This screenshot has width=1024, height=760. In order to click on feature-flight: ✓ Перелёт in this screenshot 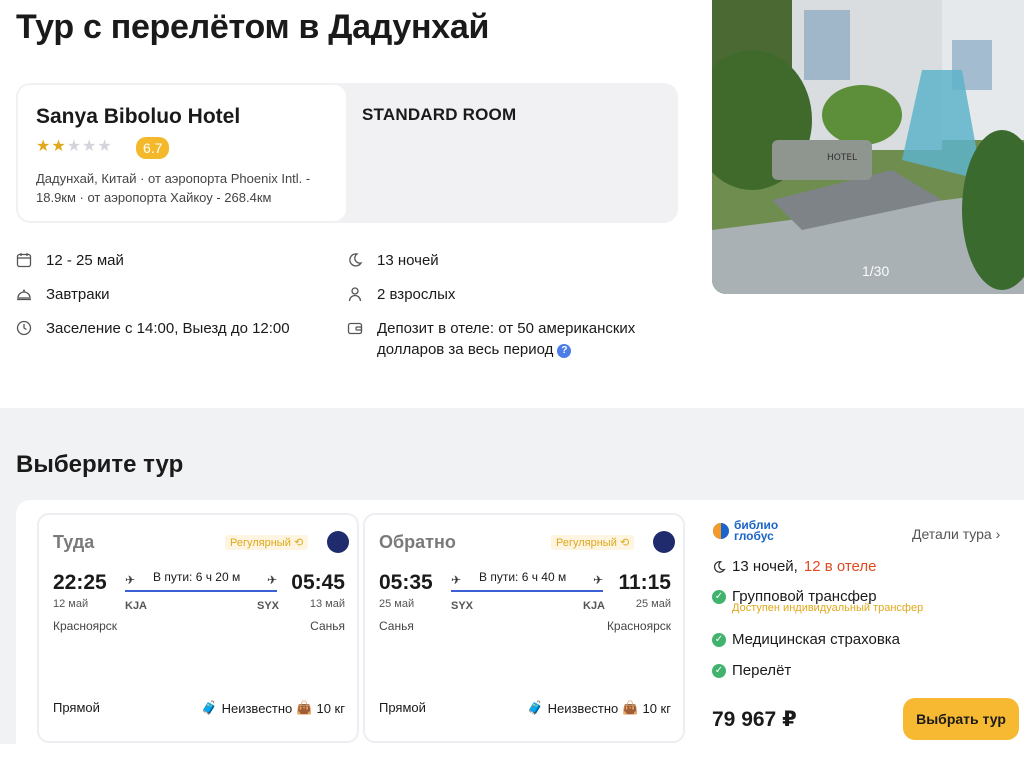, I will do `click(751, 670)`.